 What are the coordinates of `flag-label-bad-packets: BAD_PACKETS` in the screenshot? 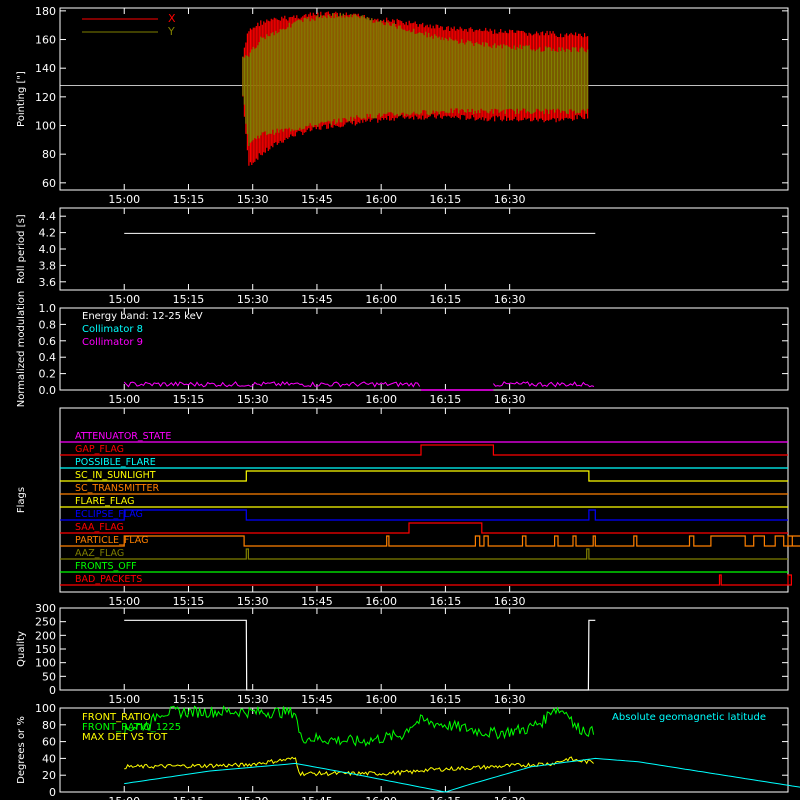 It's located at (108, 579).